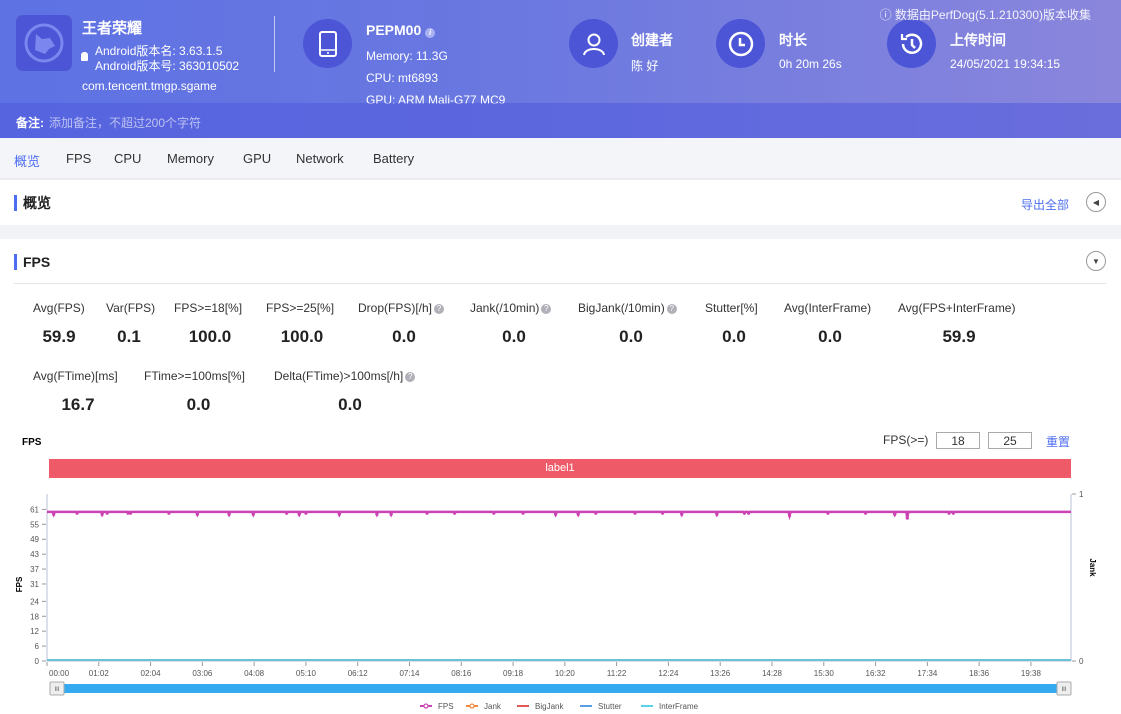 The width and height of the screenshot is (1121, 714). I want to click on fps-threshold-1-input, so click(958, 440).